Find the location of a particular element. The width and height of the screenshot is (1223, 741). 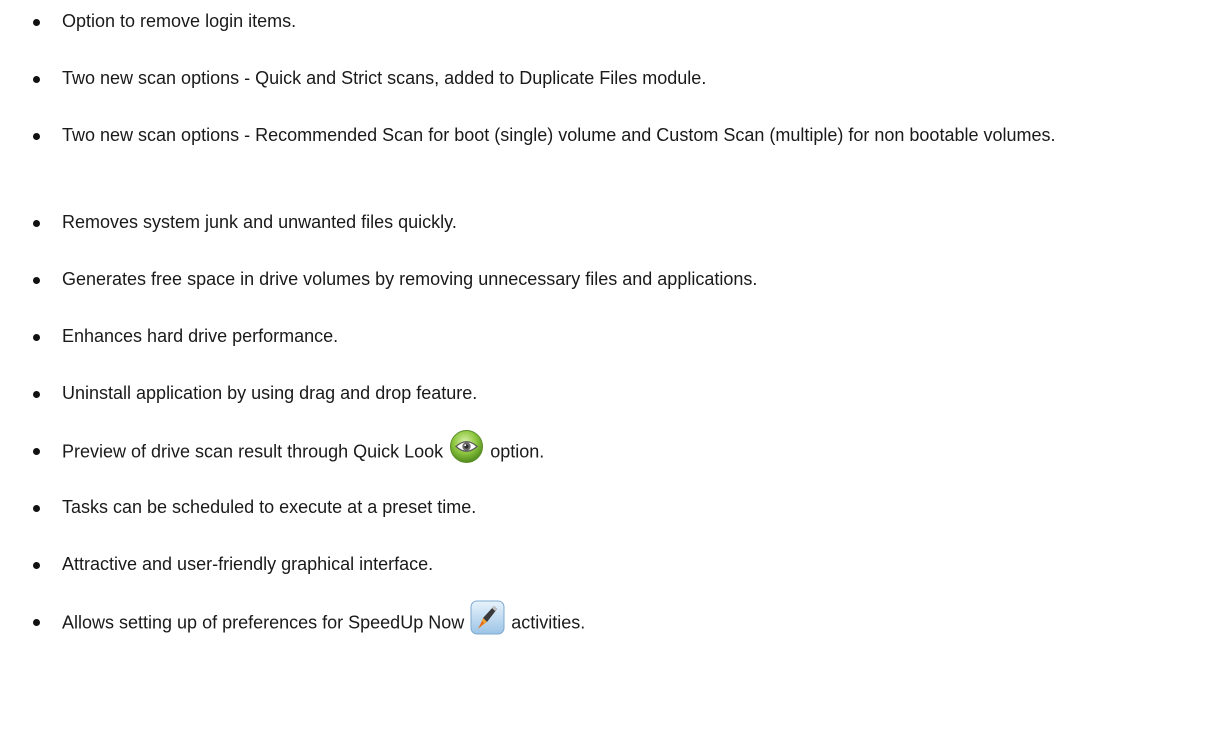

feature-text-after: activities. is located at coordinates (548, 622).